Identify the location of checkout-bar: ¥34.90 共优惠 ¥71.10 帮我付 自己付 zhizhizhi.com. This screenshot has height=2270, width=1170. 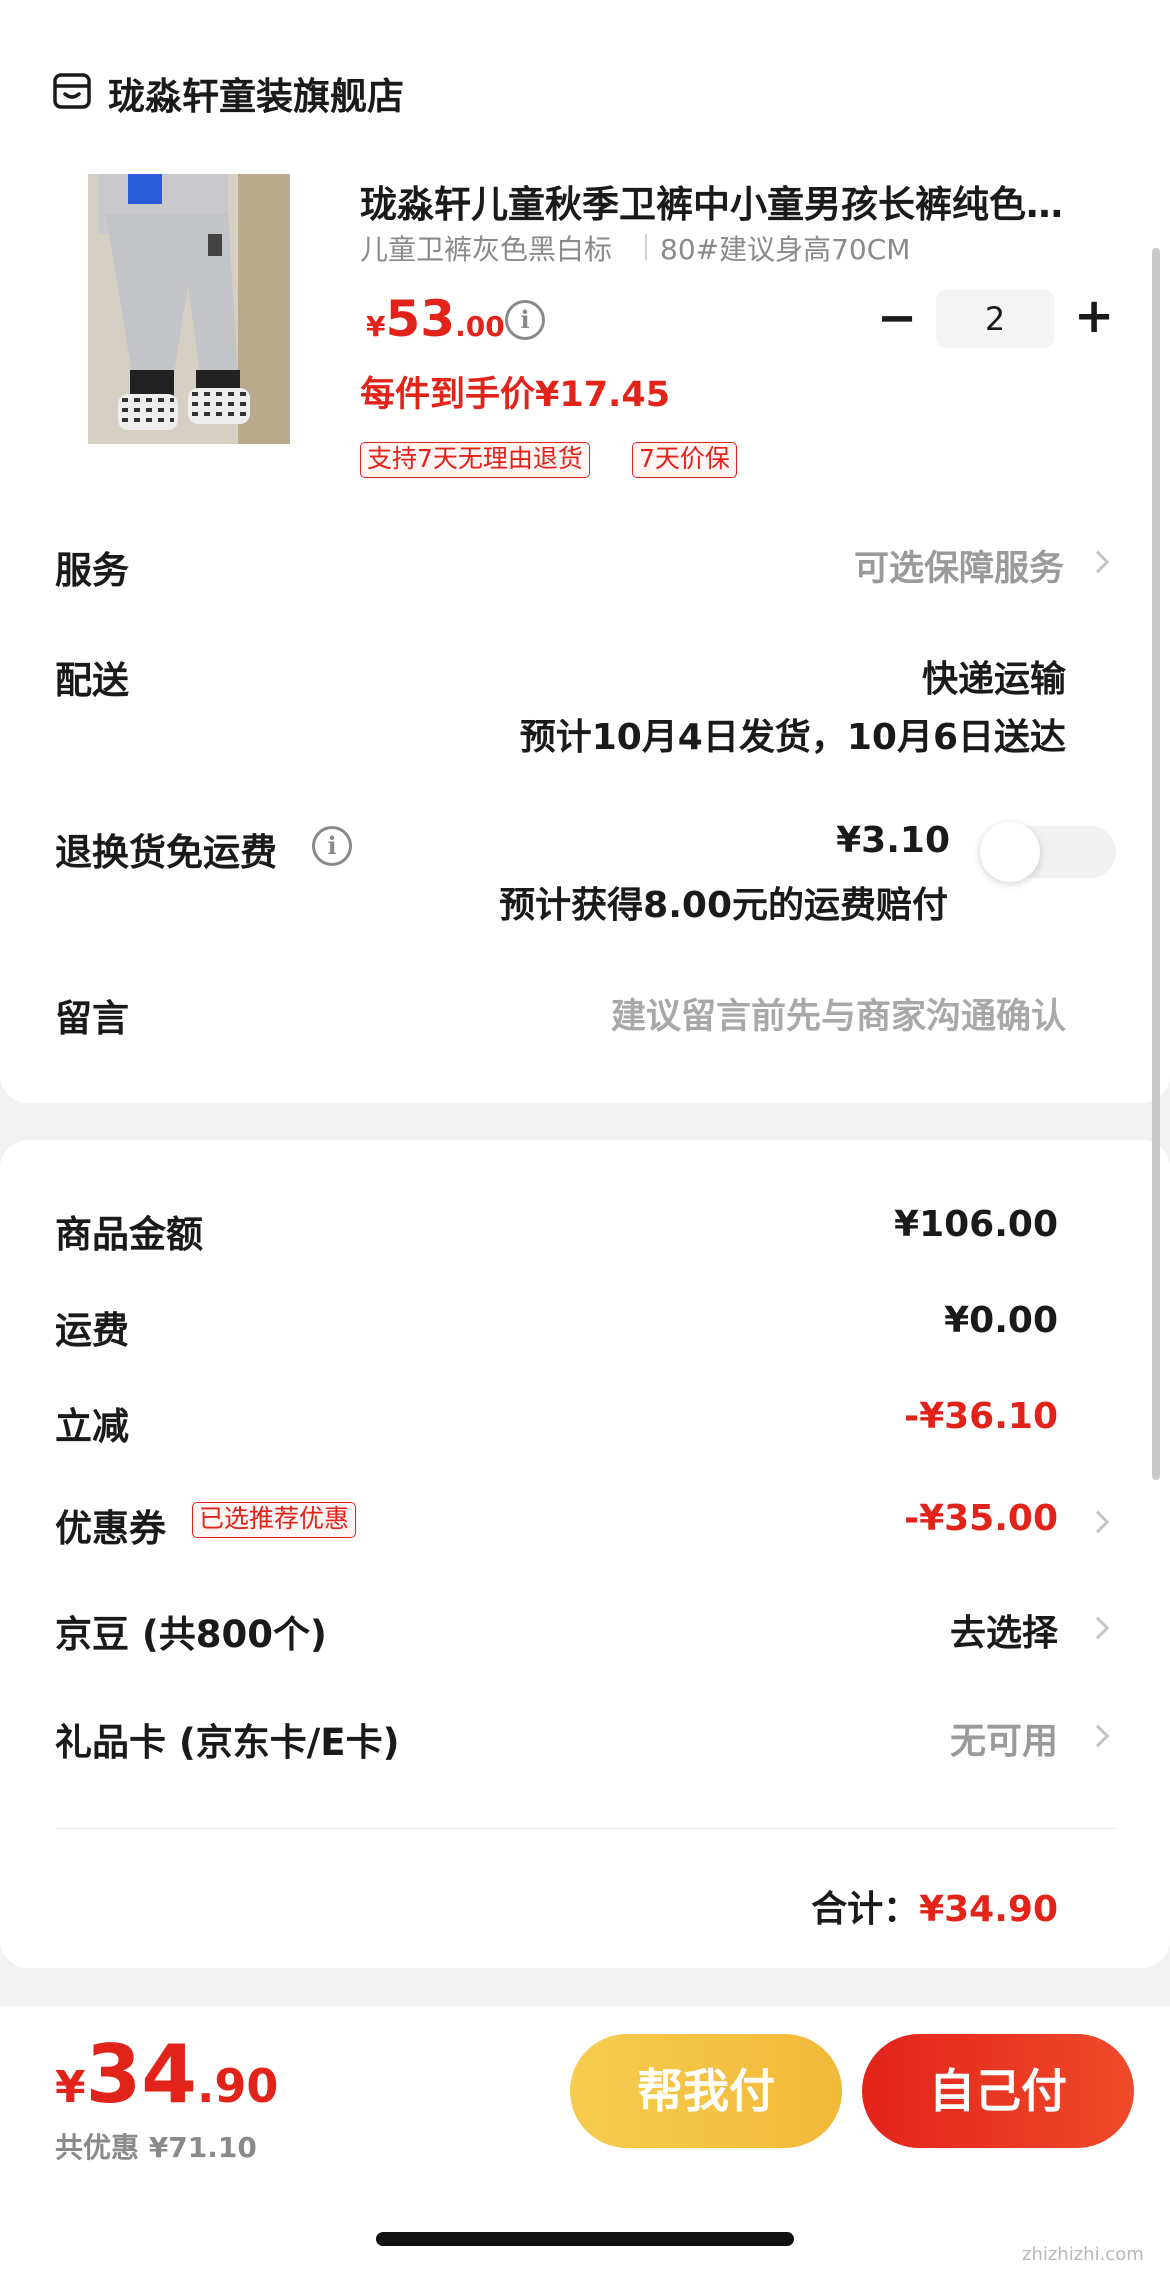
(585, 2138).